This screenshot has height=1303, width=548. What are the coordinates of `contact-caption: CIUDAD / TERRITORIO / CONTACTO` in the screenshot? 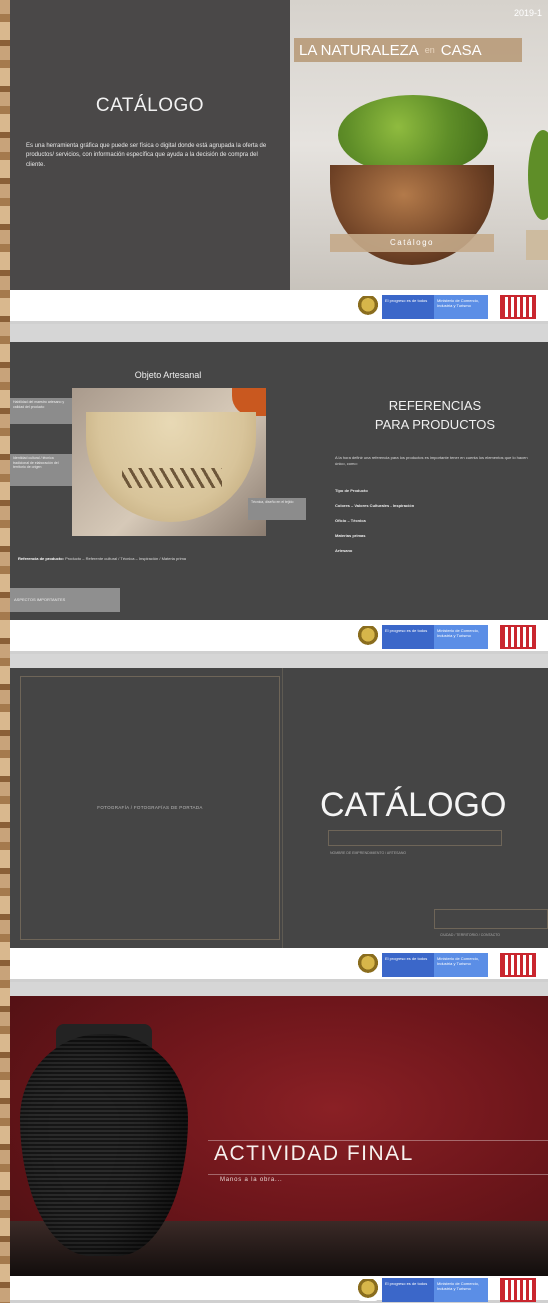 It's located at (470, 935).